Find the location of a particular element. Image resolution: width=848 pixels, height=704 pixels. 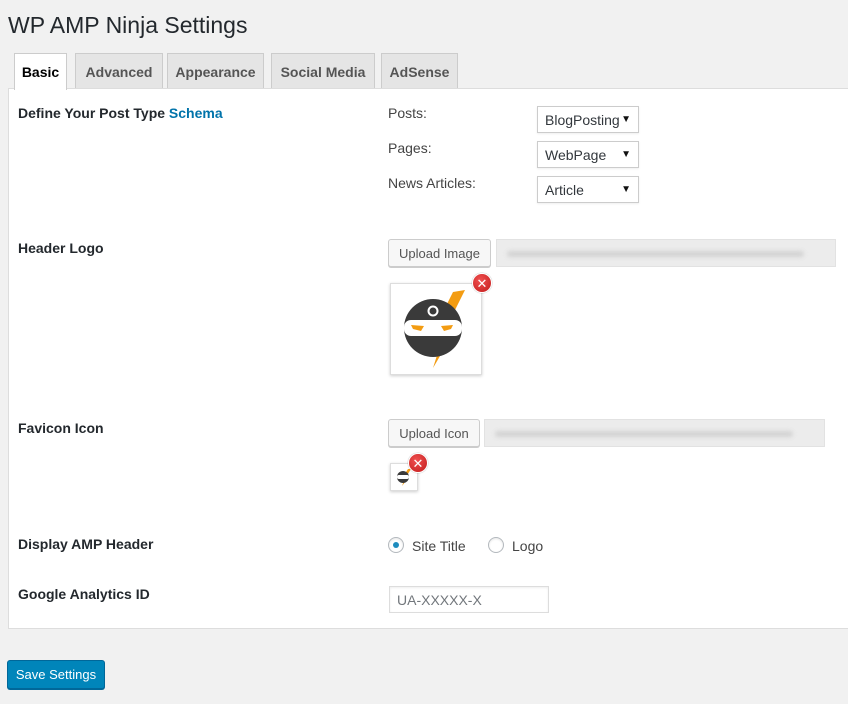

posts-schema-select: BlogPosting ▼ is located at coordinates (588, 119).